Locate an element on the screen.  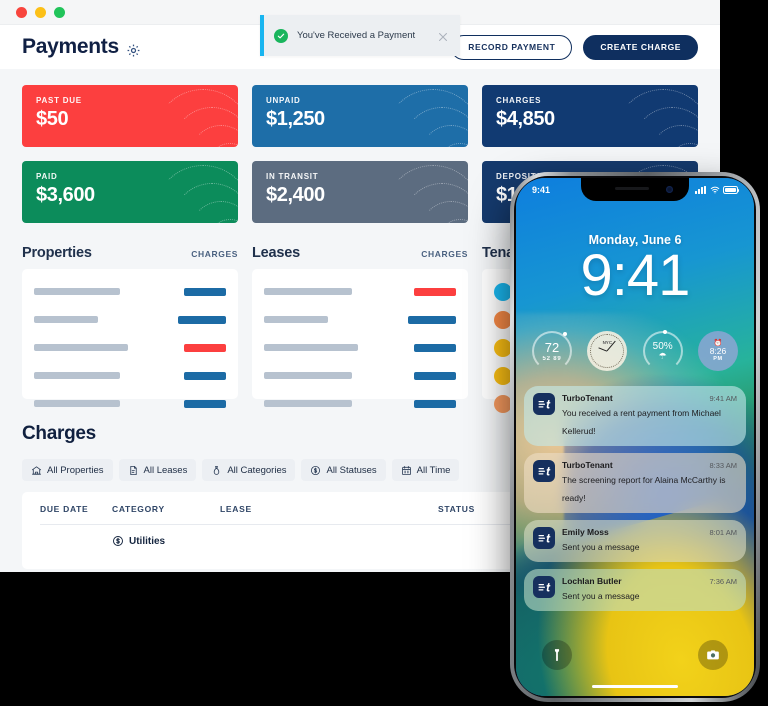
camera-button is located at coordinates (713, 655).